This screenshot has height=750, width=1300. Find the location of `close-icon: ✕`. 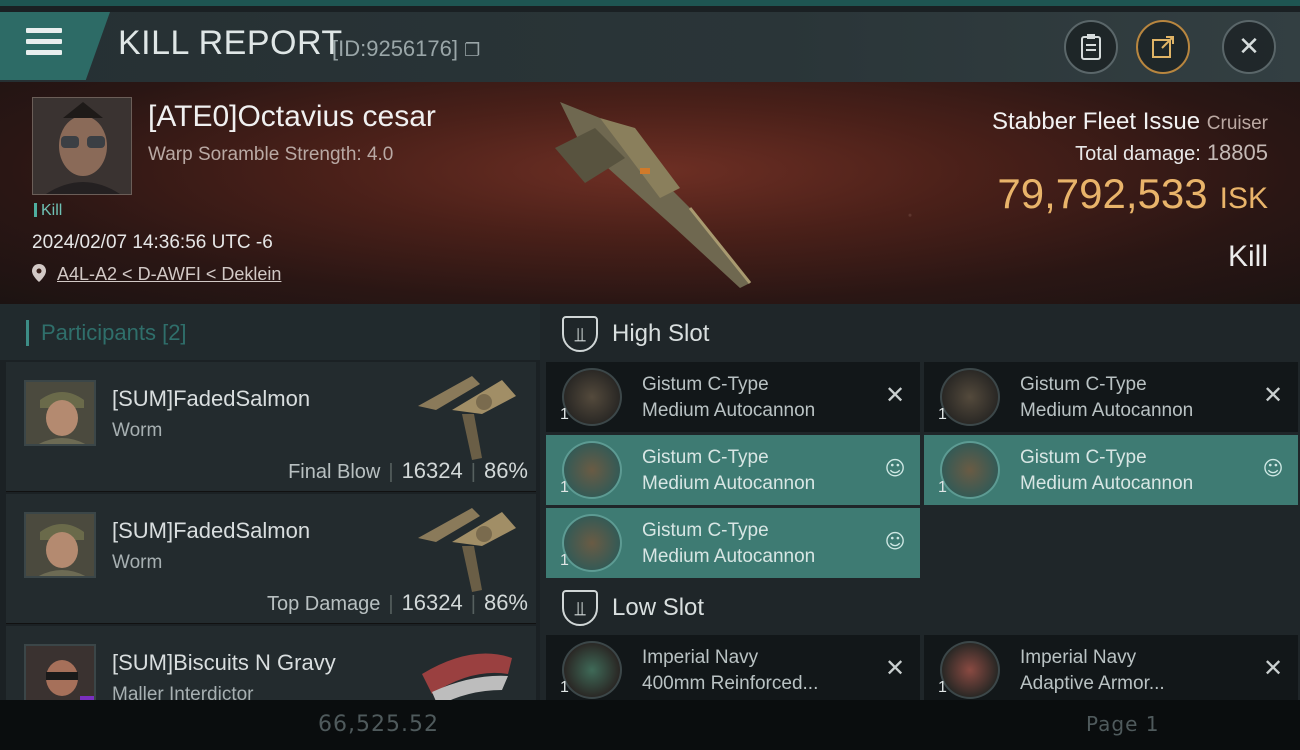

close-icon: ✕ is located at coordinates (1249, 47).